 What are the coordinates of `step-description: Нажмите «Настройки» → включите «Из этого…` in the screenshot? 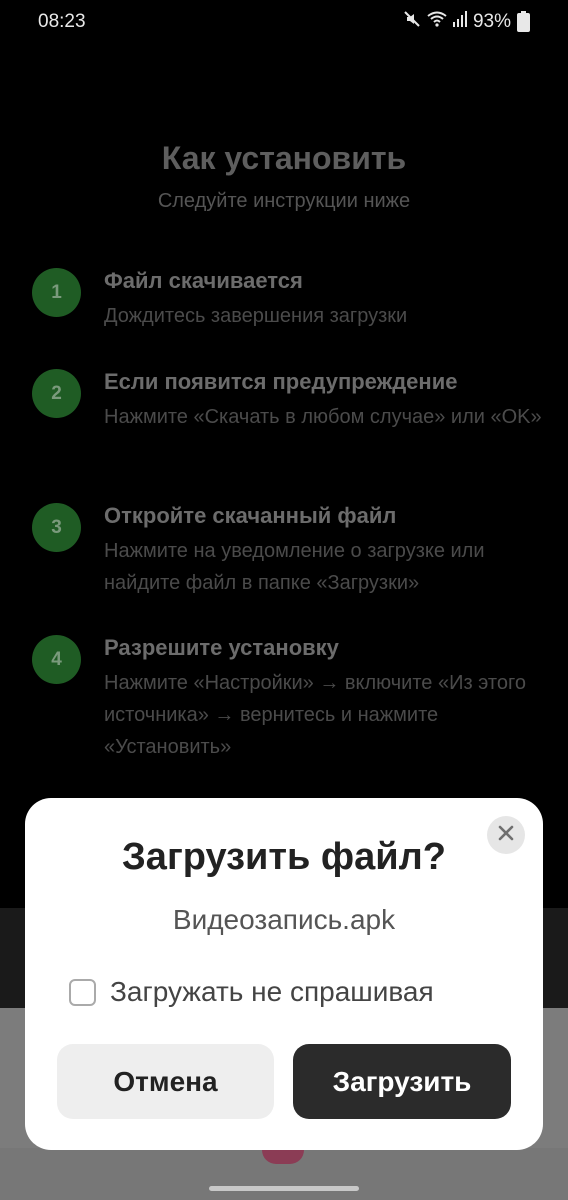 It's located at (315, 715).